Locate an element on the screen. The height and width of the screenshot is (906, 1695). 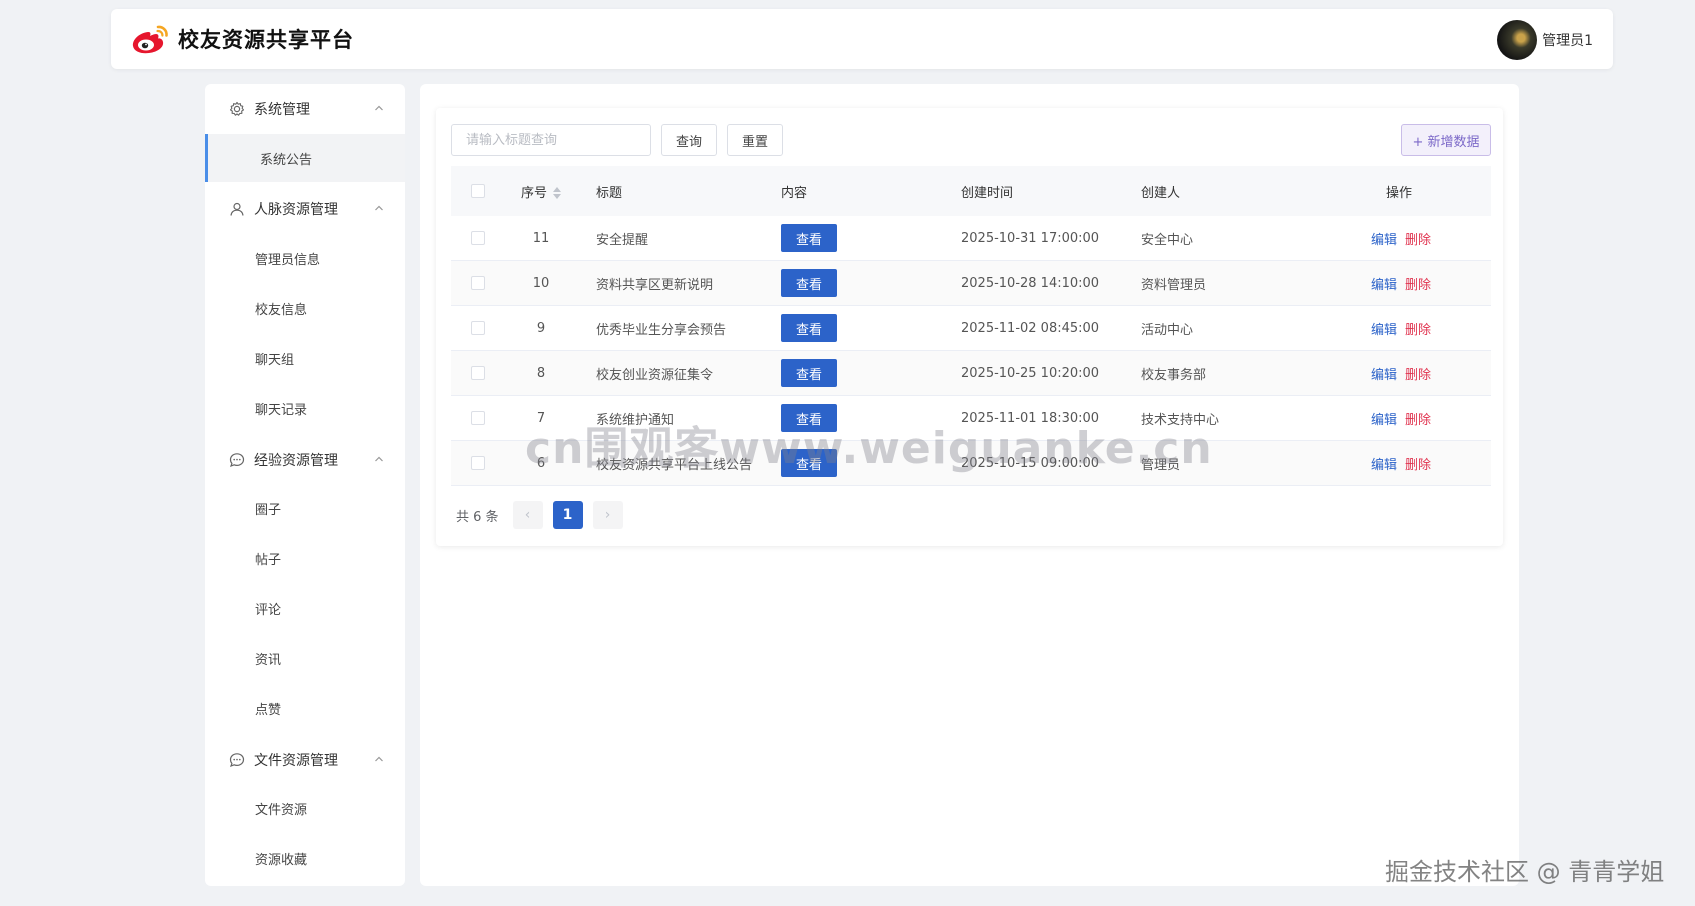
row-time: 2025-10-31 17:00:00 is located at coordinates (1030, 238).